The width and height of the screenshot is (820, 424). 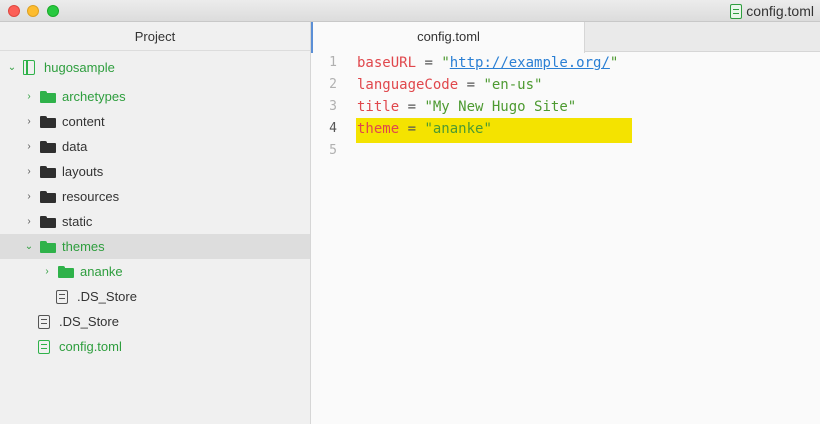 What do you see at coordinates (155, 96) in the screenshot?
I see `tree-item-archetypes: › archetypes` at bounding box center [155, 96].